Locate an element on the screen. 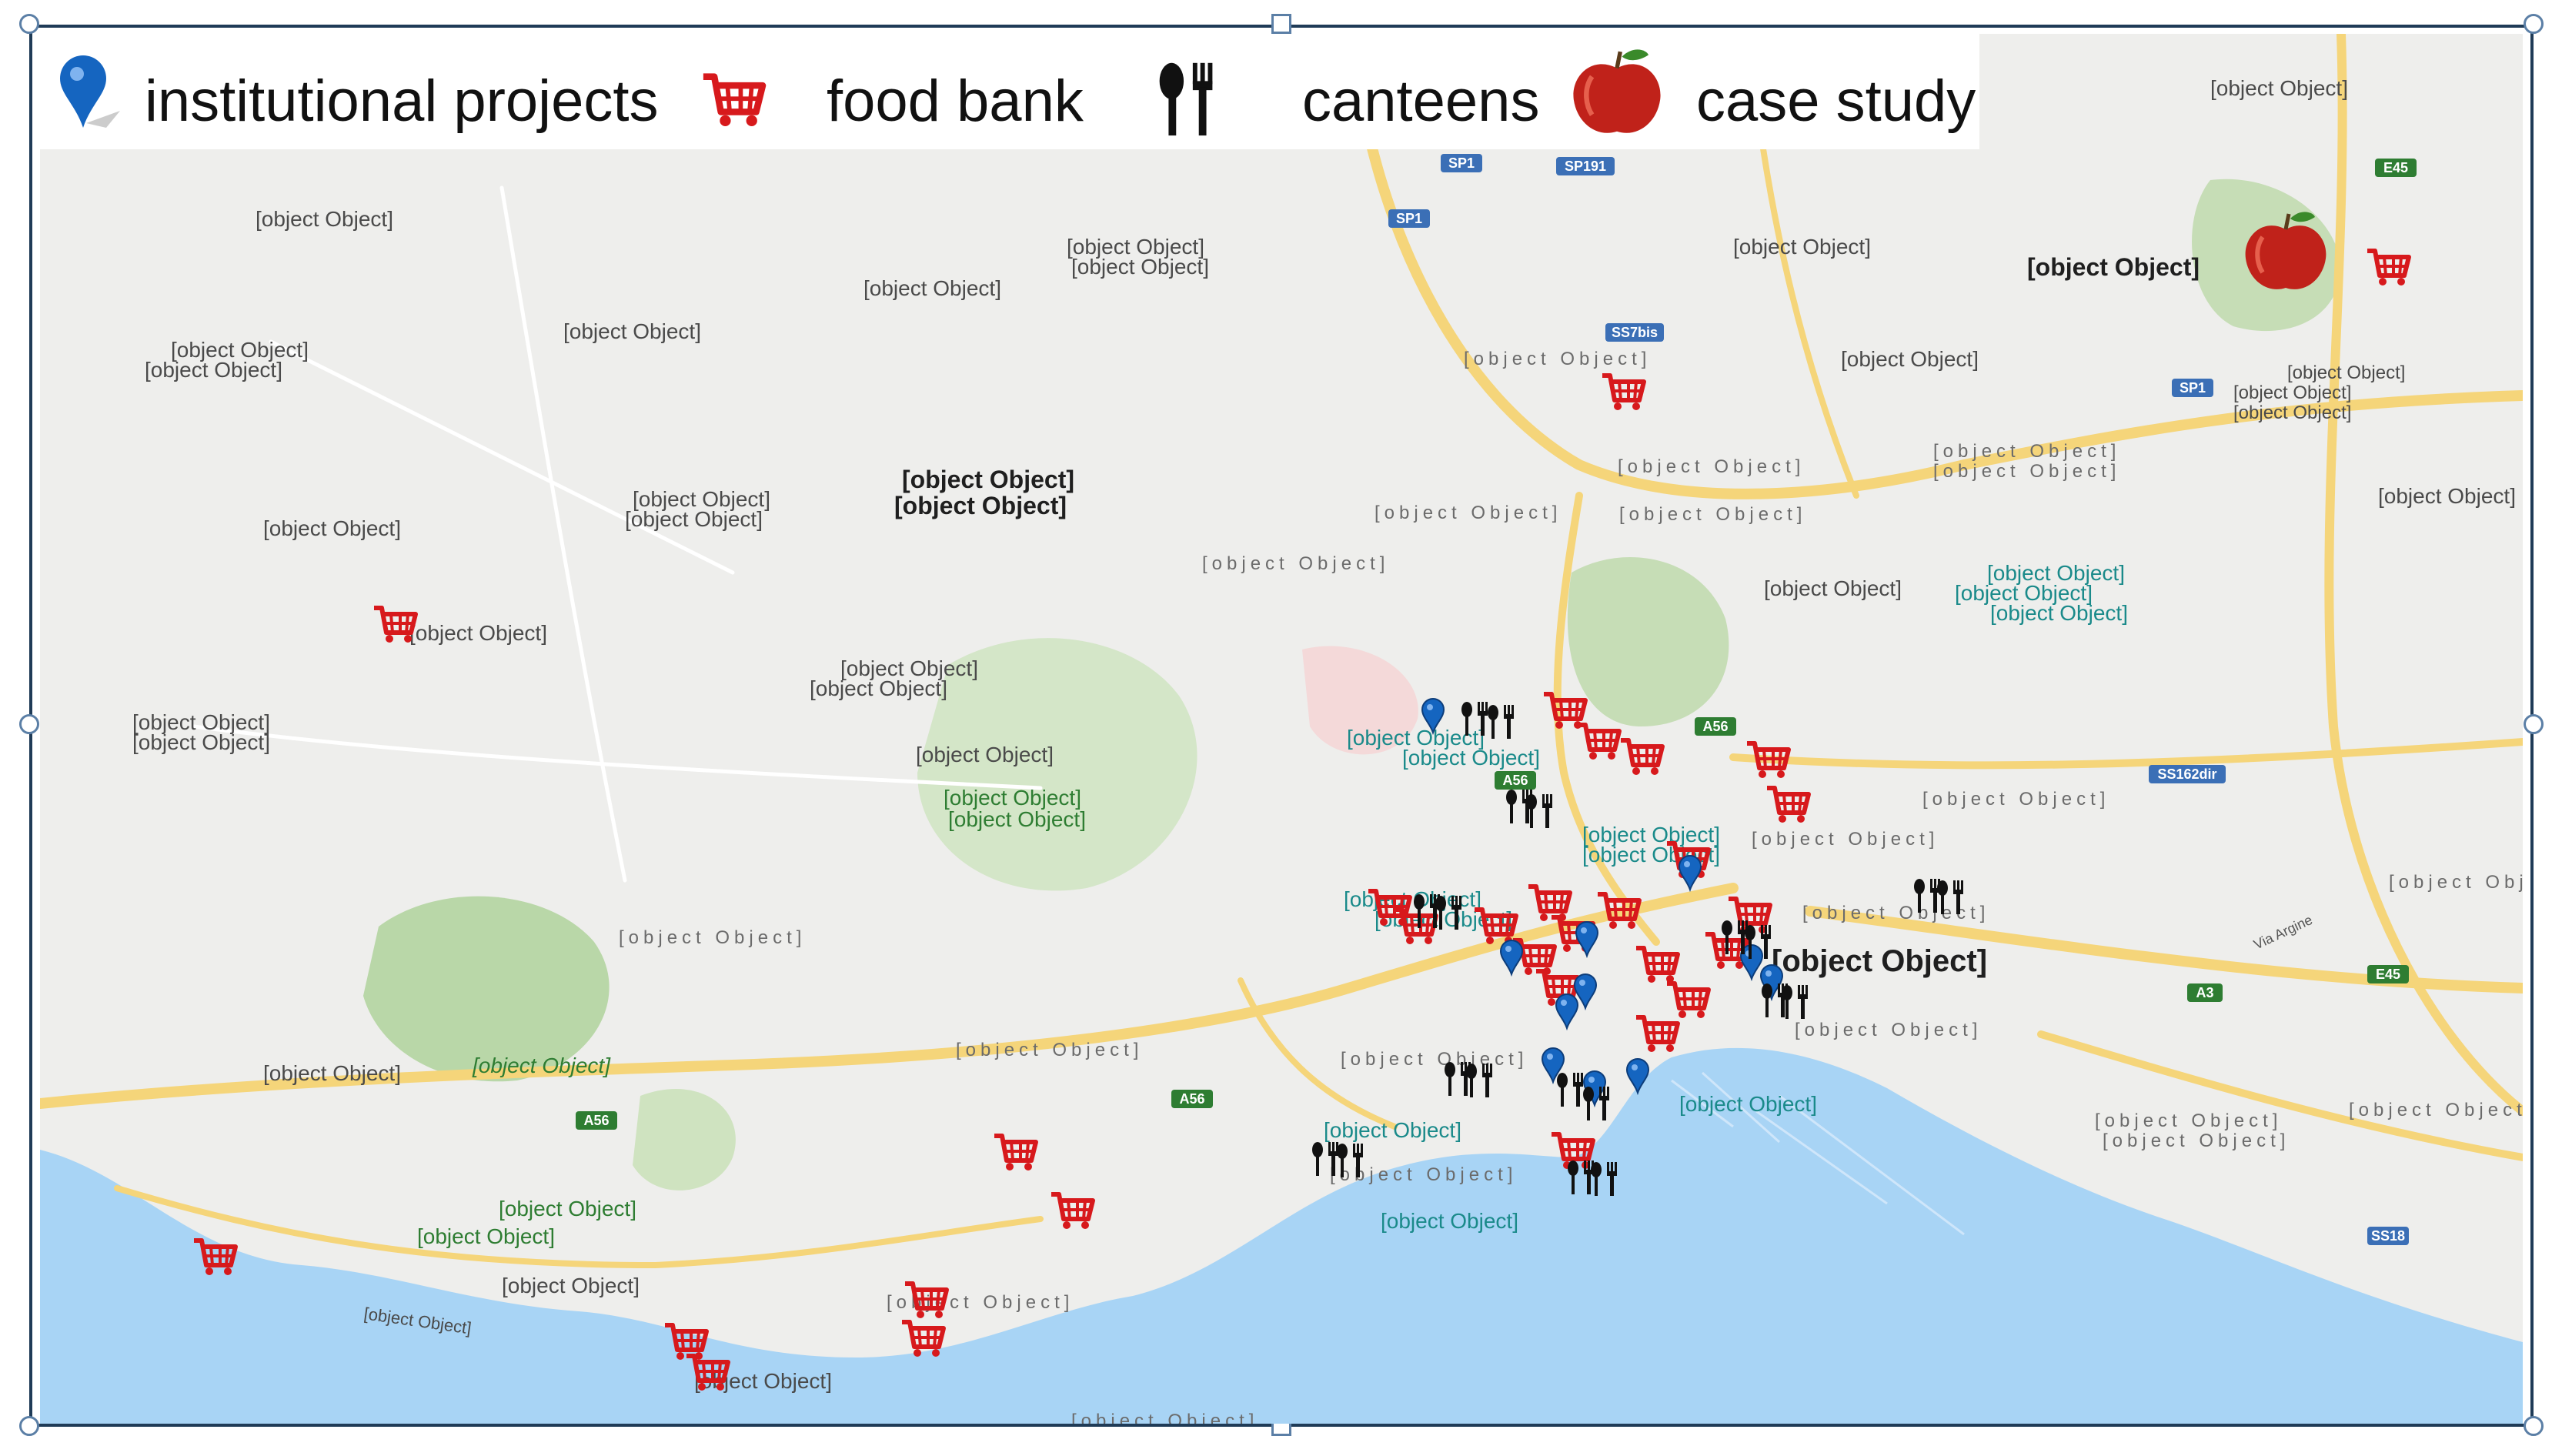 This screenshot has width=2562, height=1456. road-shield: A3 is located at coordinates (2205, 992).